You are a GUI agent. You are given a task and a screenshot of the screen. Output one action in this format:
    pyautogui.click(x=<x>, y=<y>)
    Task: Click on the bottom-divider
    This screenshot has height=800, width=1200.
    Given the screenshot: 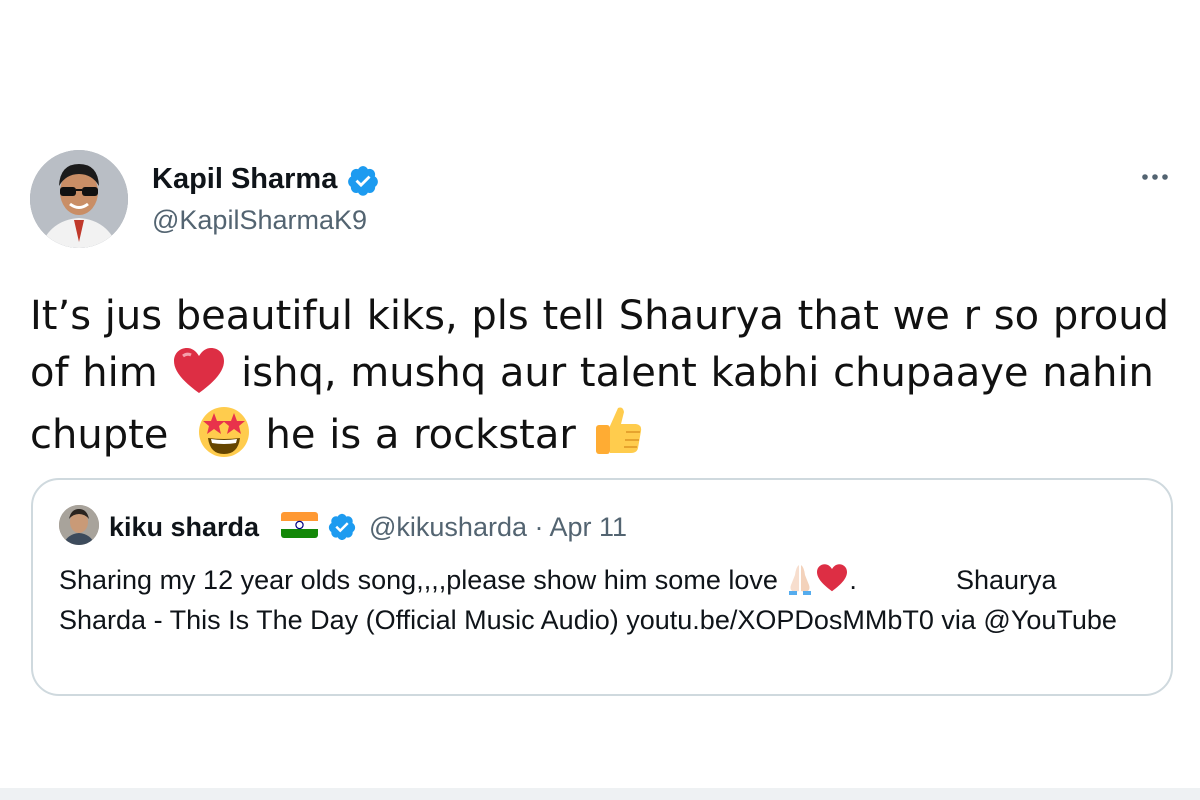 What is the action you would take?
    pyautogui.click(x=600, y=794)
    